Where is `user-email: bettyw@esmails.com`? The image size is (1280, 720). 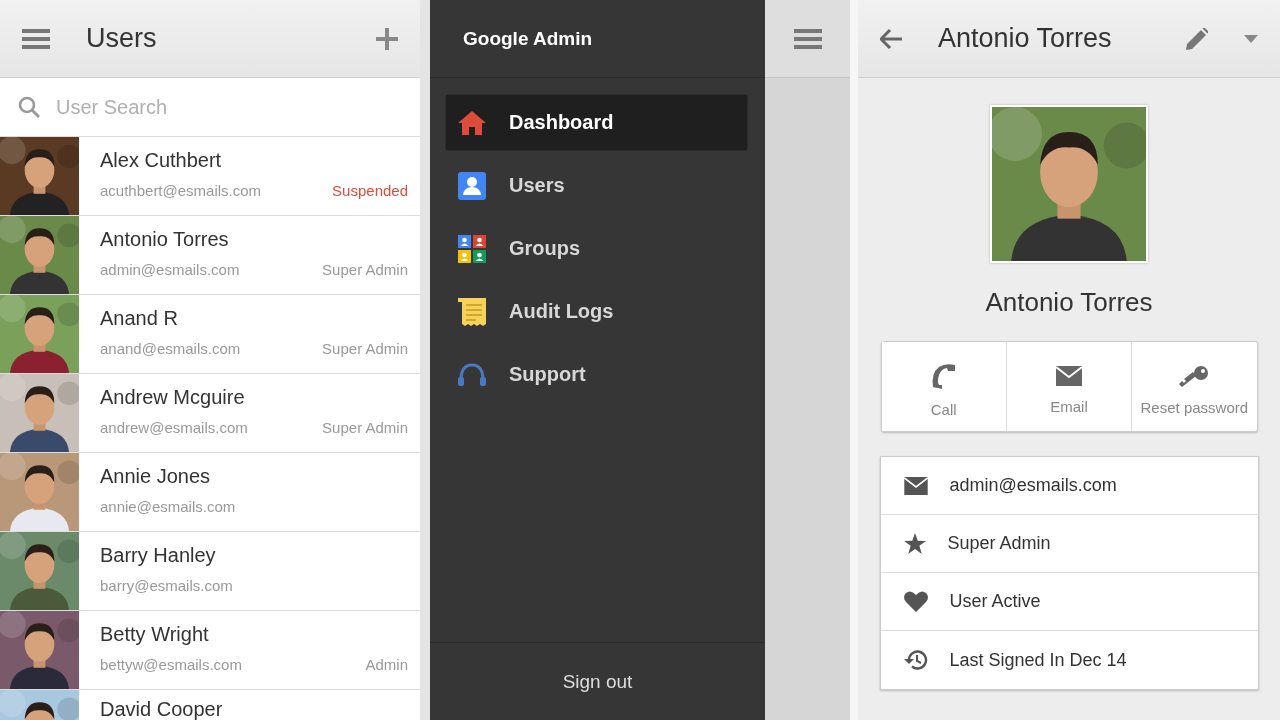
user-email: bettyw@esmails.com is located at coordinates (171, 664).